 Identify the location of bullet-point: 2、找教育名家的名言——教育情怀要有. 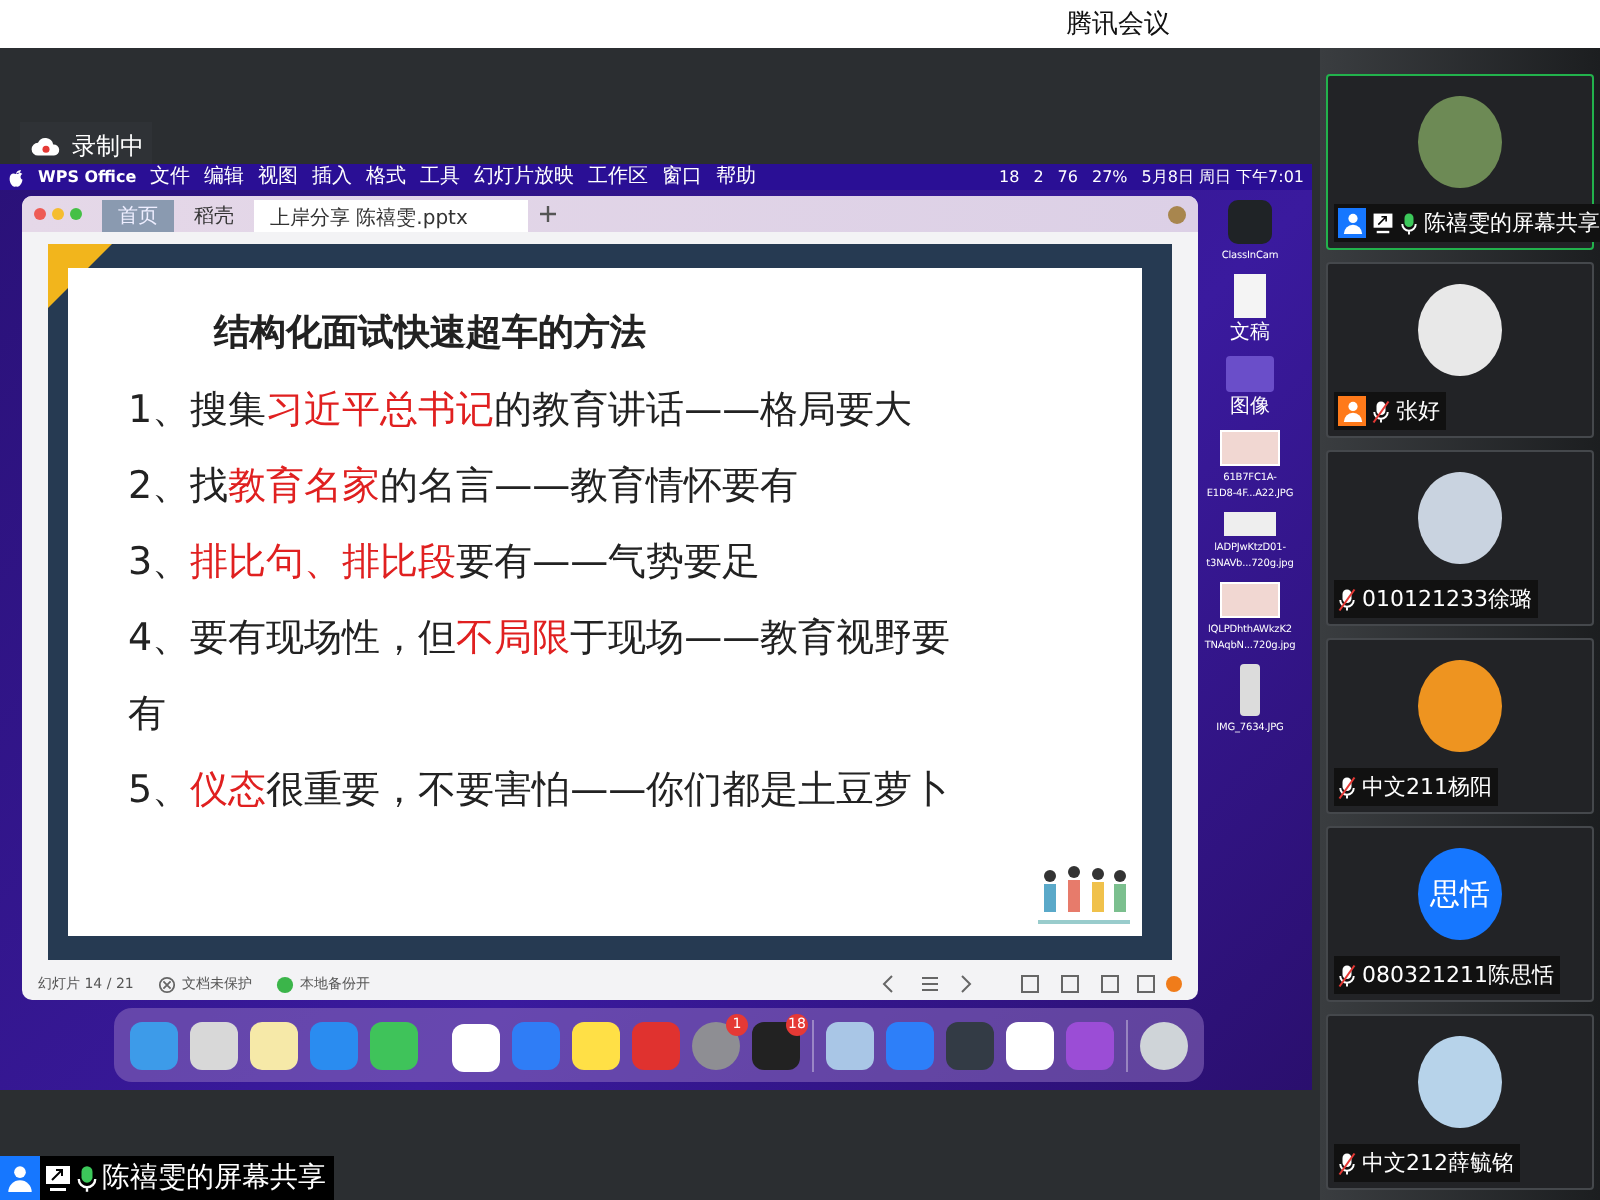
(464, 487).